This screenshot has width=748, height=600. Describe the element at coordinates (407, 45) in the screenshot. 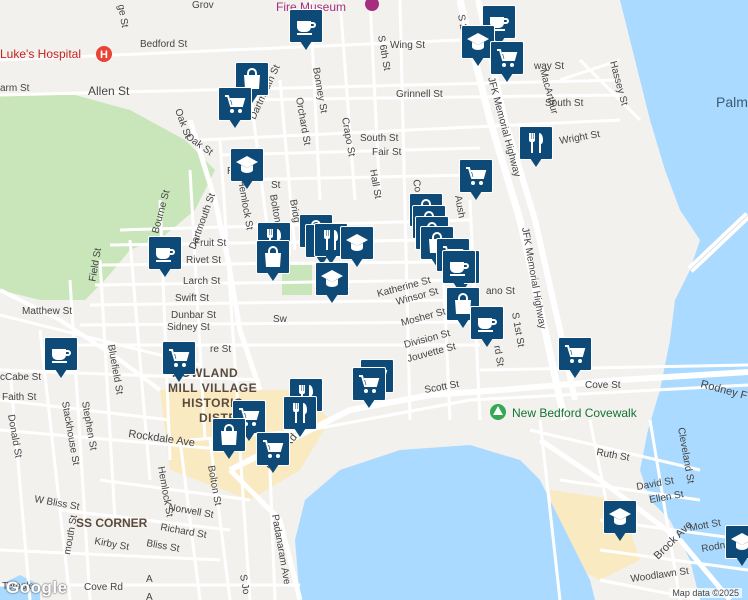

I see `street-label: Wing St` at that location.